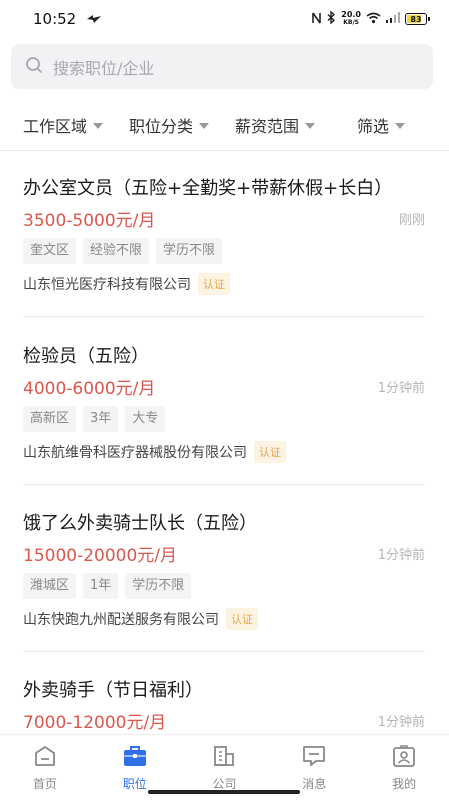  I want to click on tag-experience: 经验不限, so click(116, 251).